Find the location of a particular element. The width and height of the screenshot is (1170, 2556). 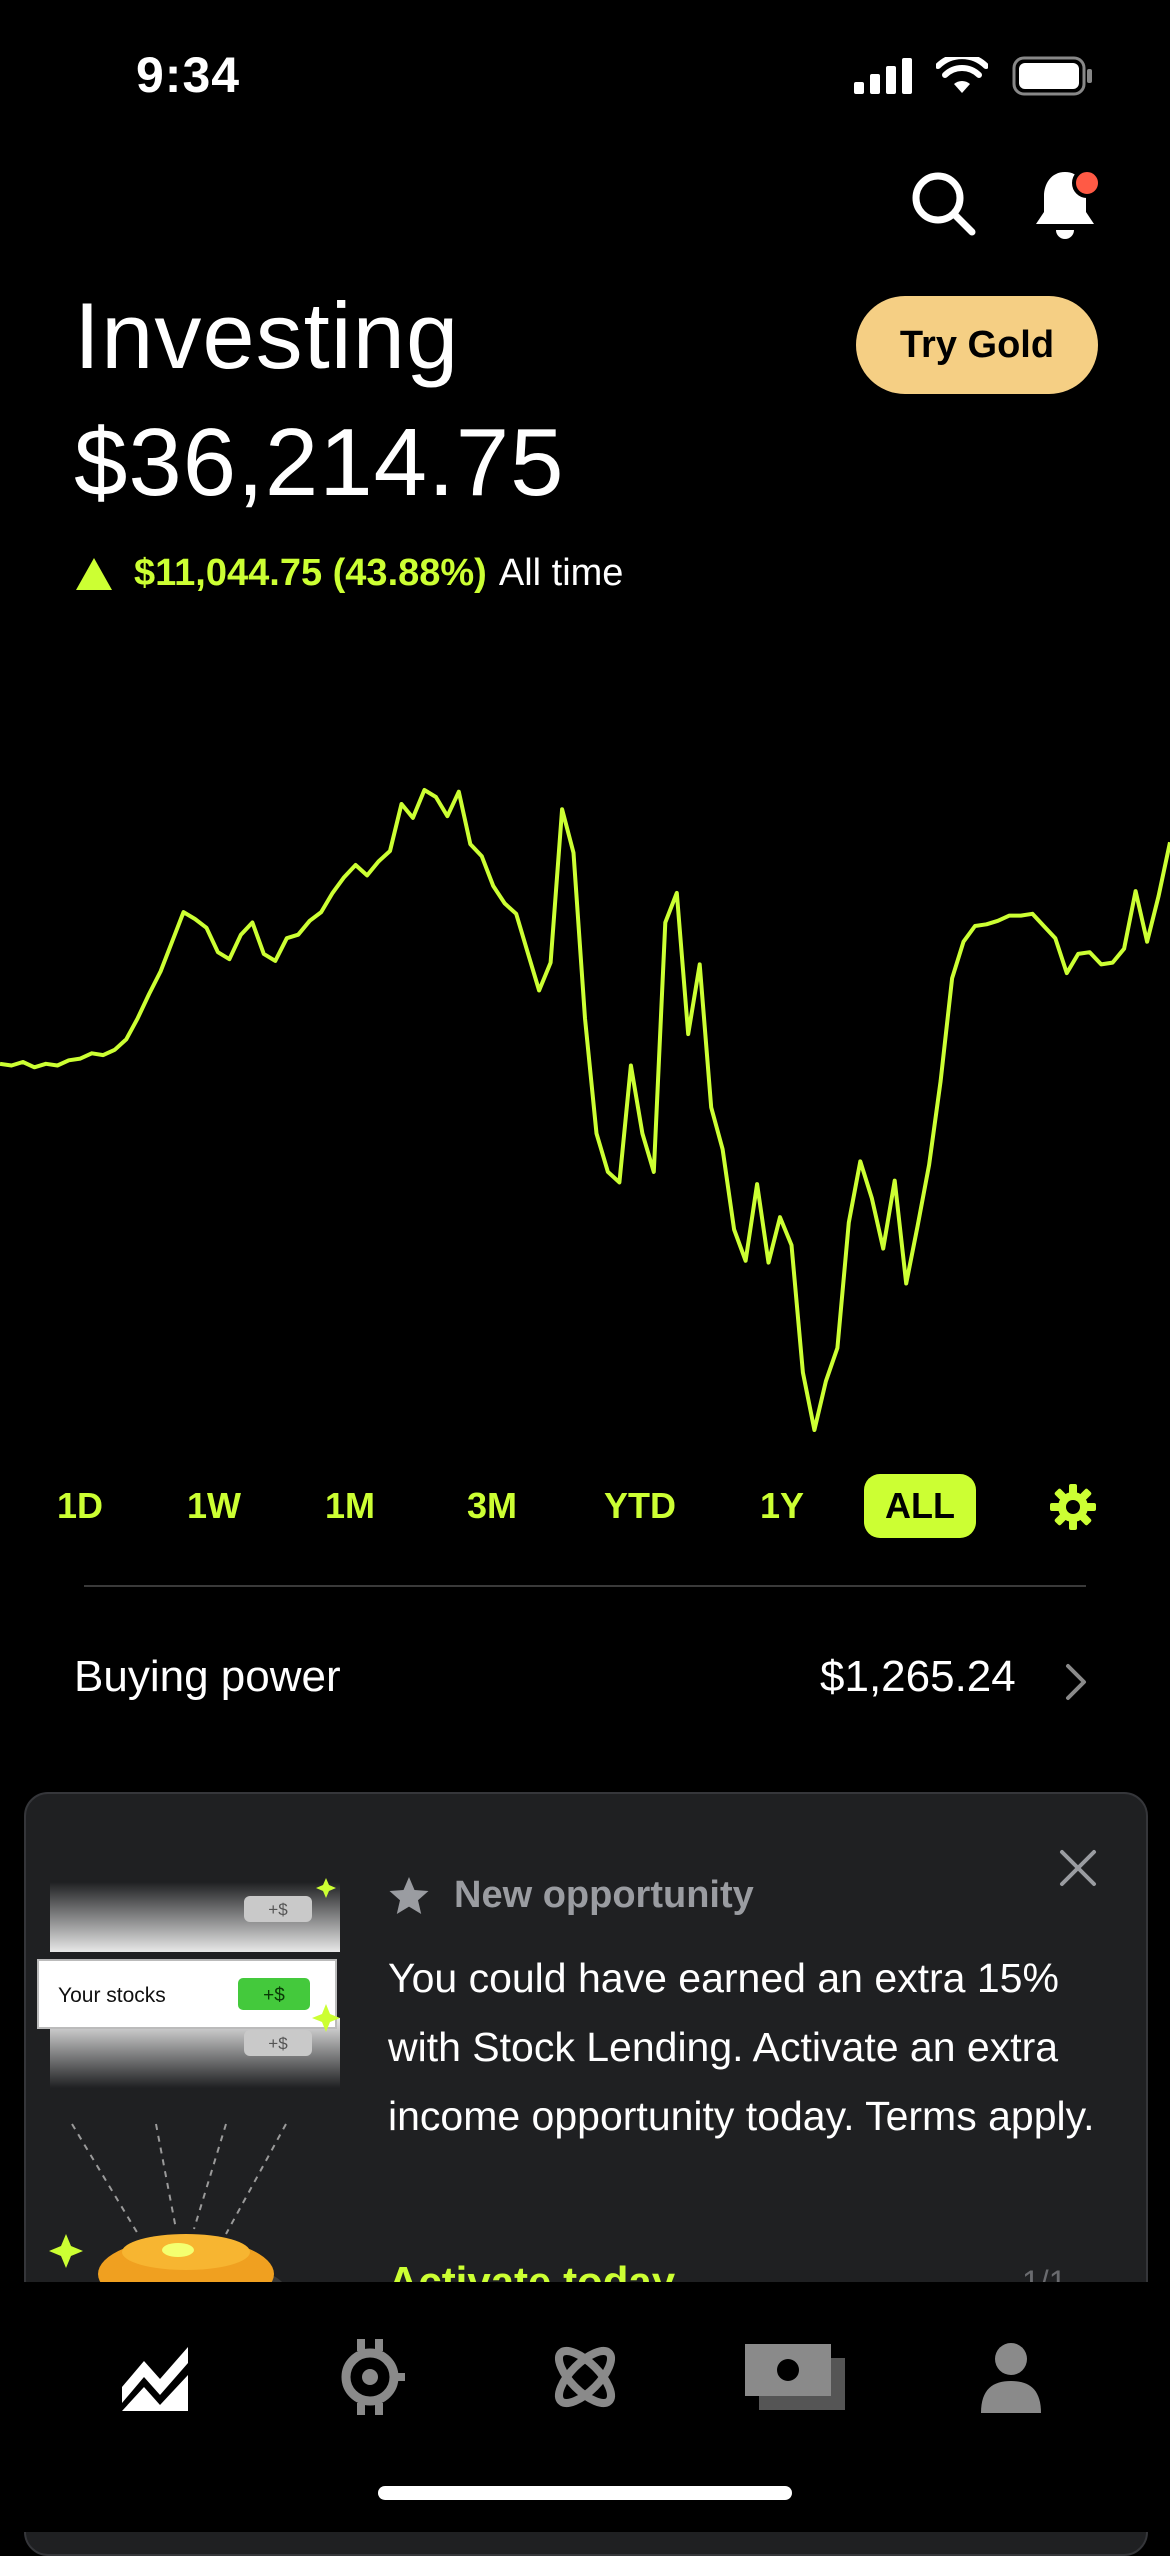

tab-account is located at coordinates (1011, 2377).